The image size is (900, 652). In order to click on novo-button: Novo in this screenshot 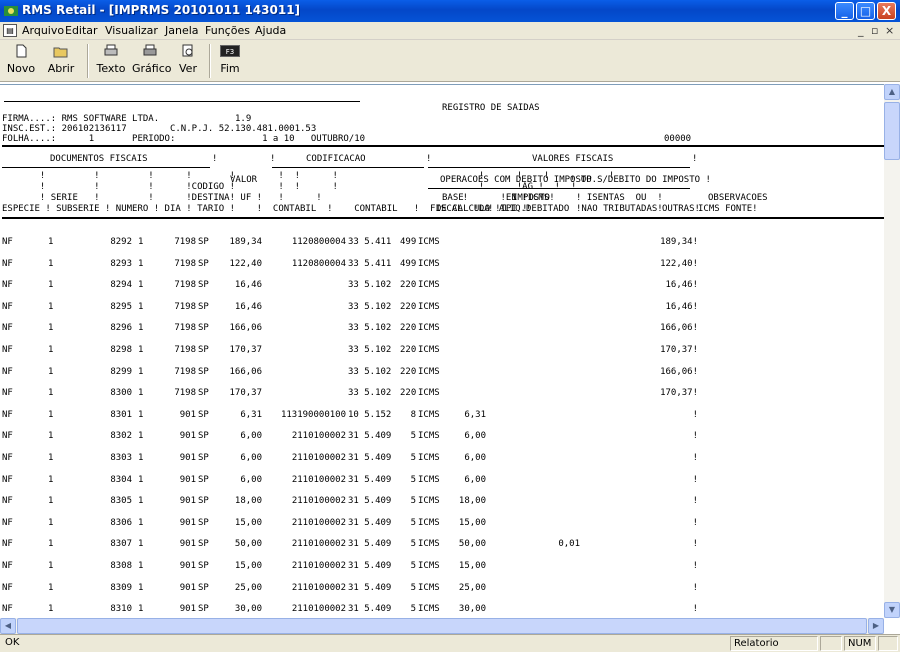, I will do `click(21, 62)`.